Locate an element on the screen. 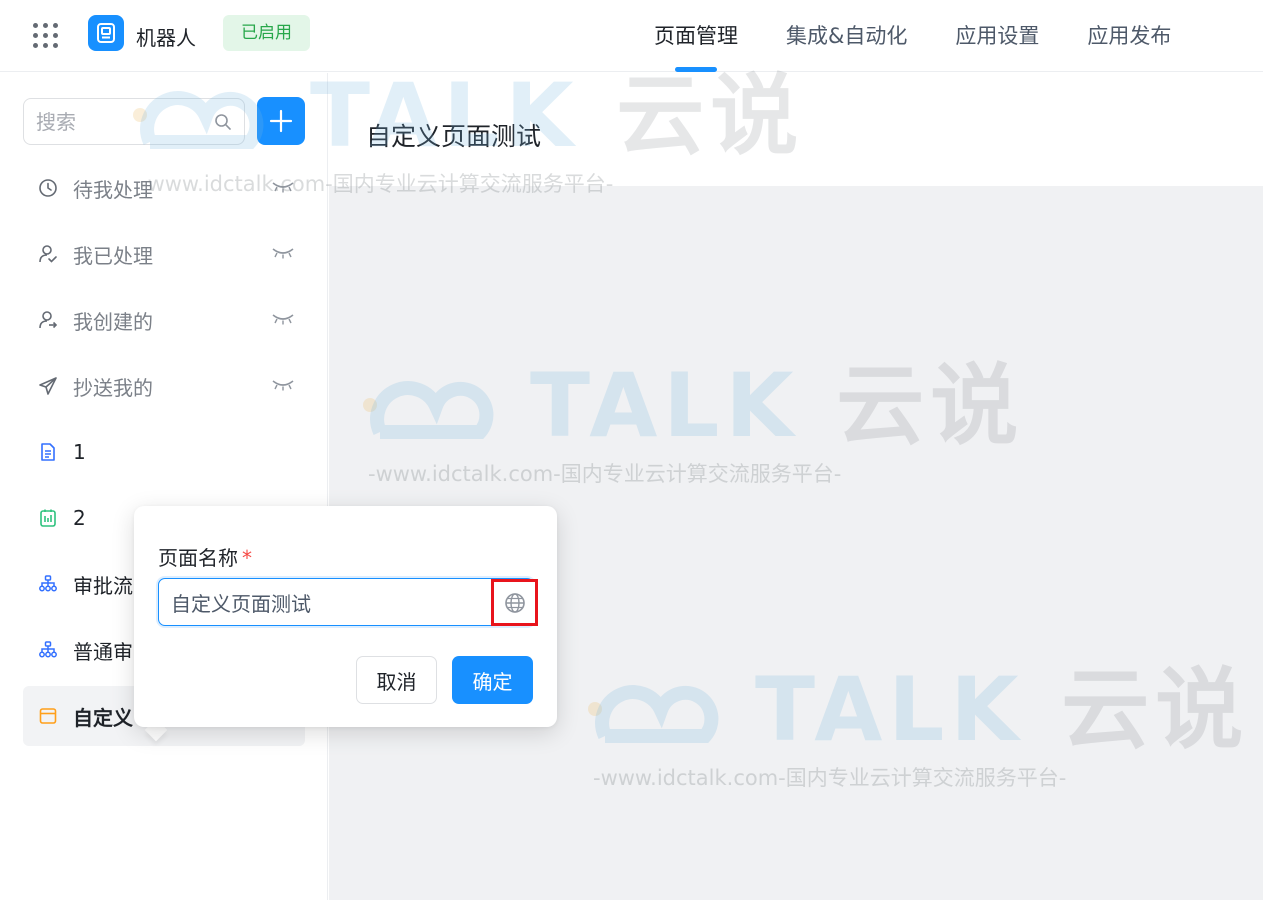 This screenshot has height=900, width=1263. paper-plane-icon is located at coordinates (48, 386).